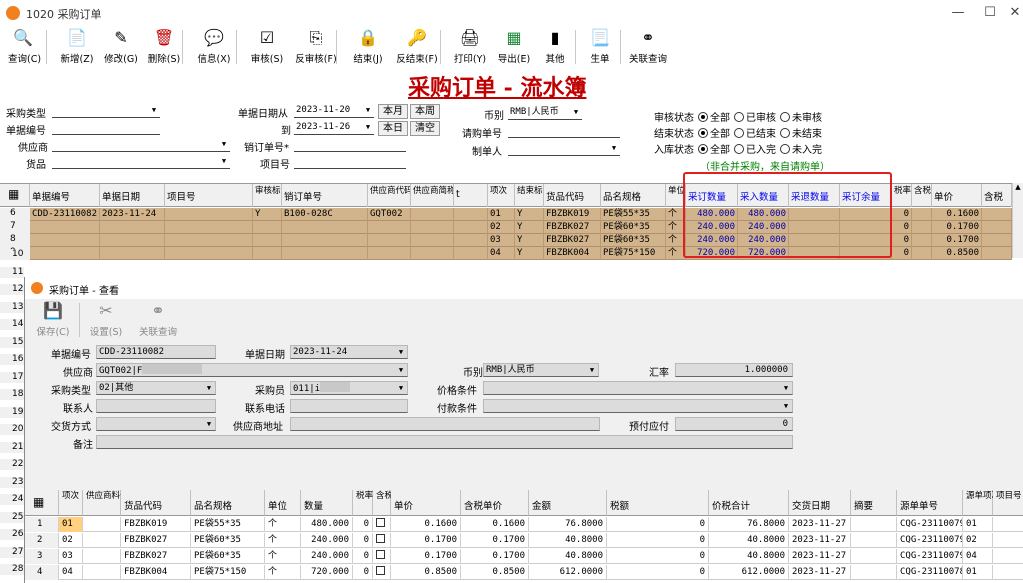 The image size is (1023, 583). Describe the element at coordinates (874, 503) in the screenshot. I see `detail-header-cell: 摘要` at that location.